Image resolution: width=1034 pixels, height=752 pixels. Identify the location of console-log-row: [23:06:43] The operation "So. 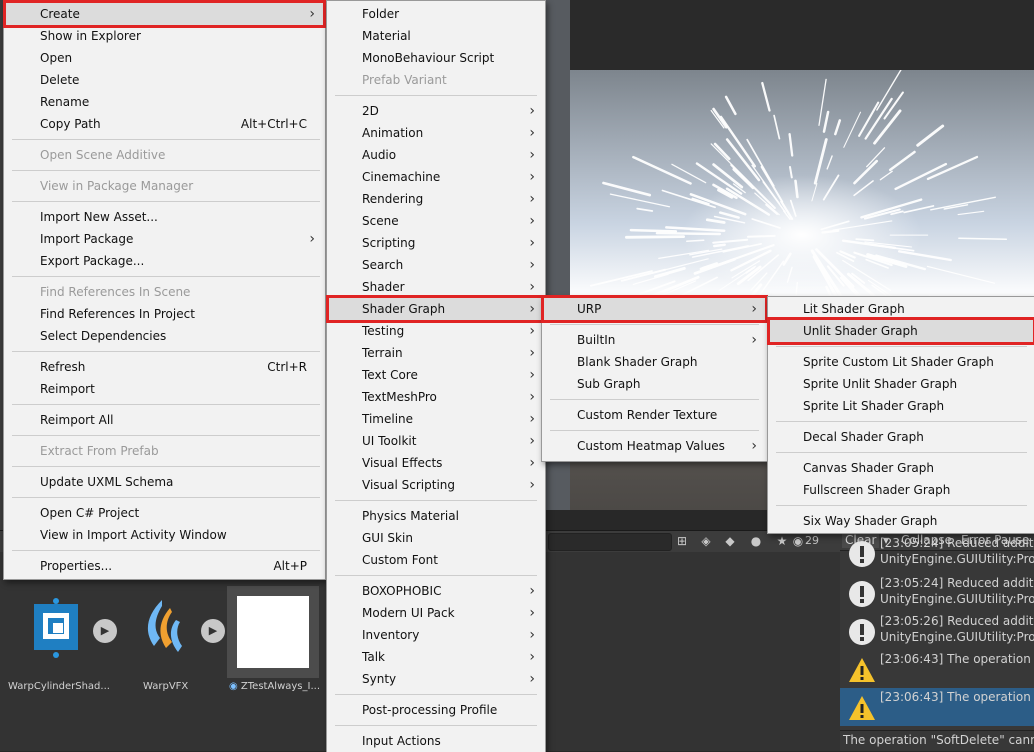
(937, 707).